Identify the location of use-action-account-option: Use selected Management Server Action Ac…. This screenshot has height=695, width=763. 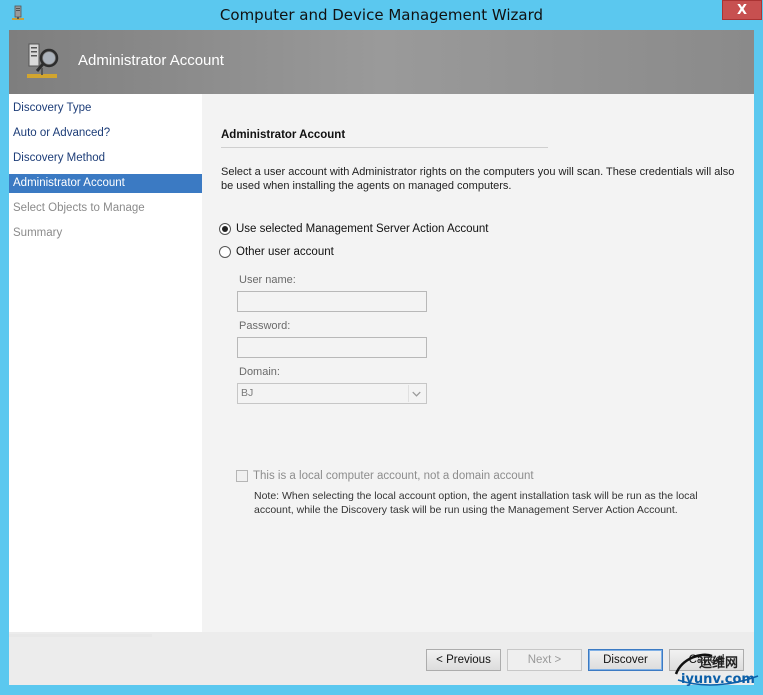
(354, 229).